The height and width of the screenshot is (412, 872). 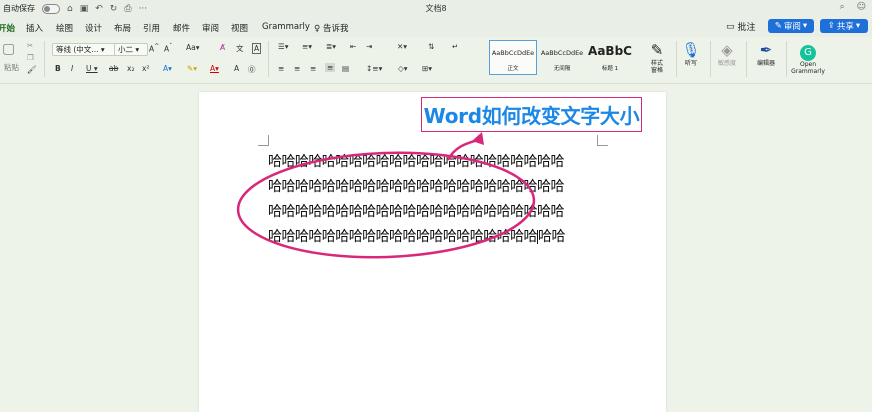 I want to click on share-button: ⇪ 共享 ▾, so click(x=844, y=26).